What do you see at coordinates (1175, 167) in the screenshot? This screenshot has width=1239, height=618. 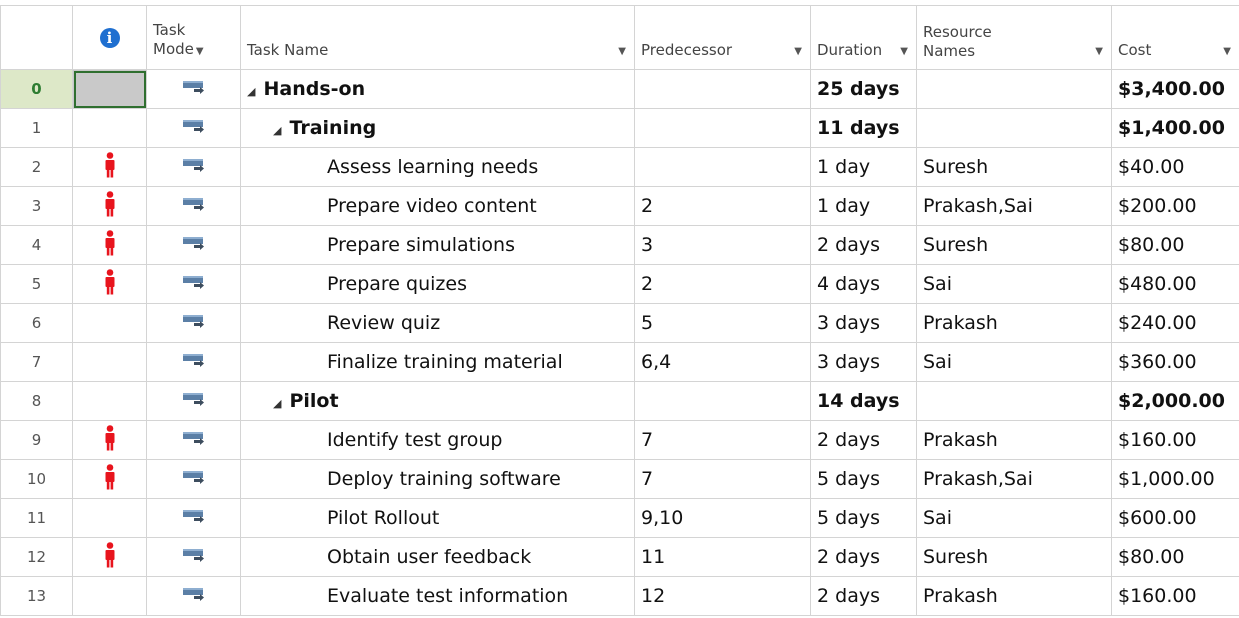 I see `cost-cell: $40.00` at bounding box center [1175, 167].